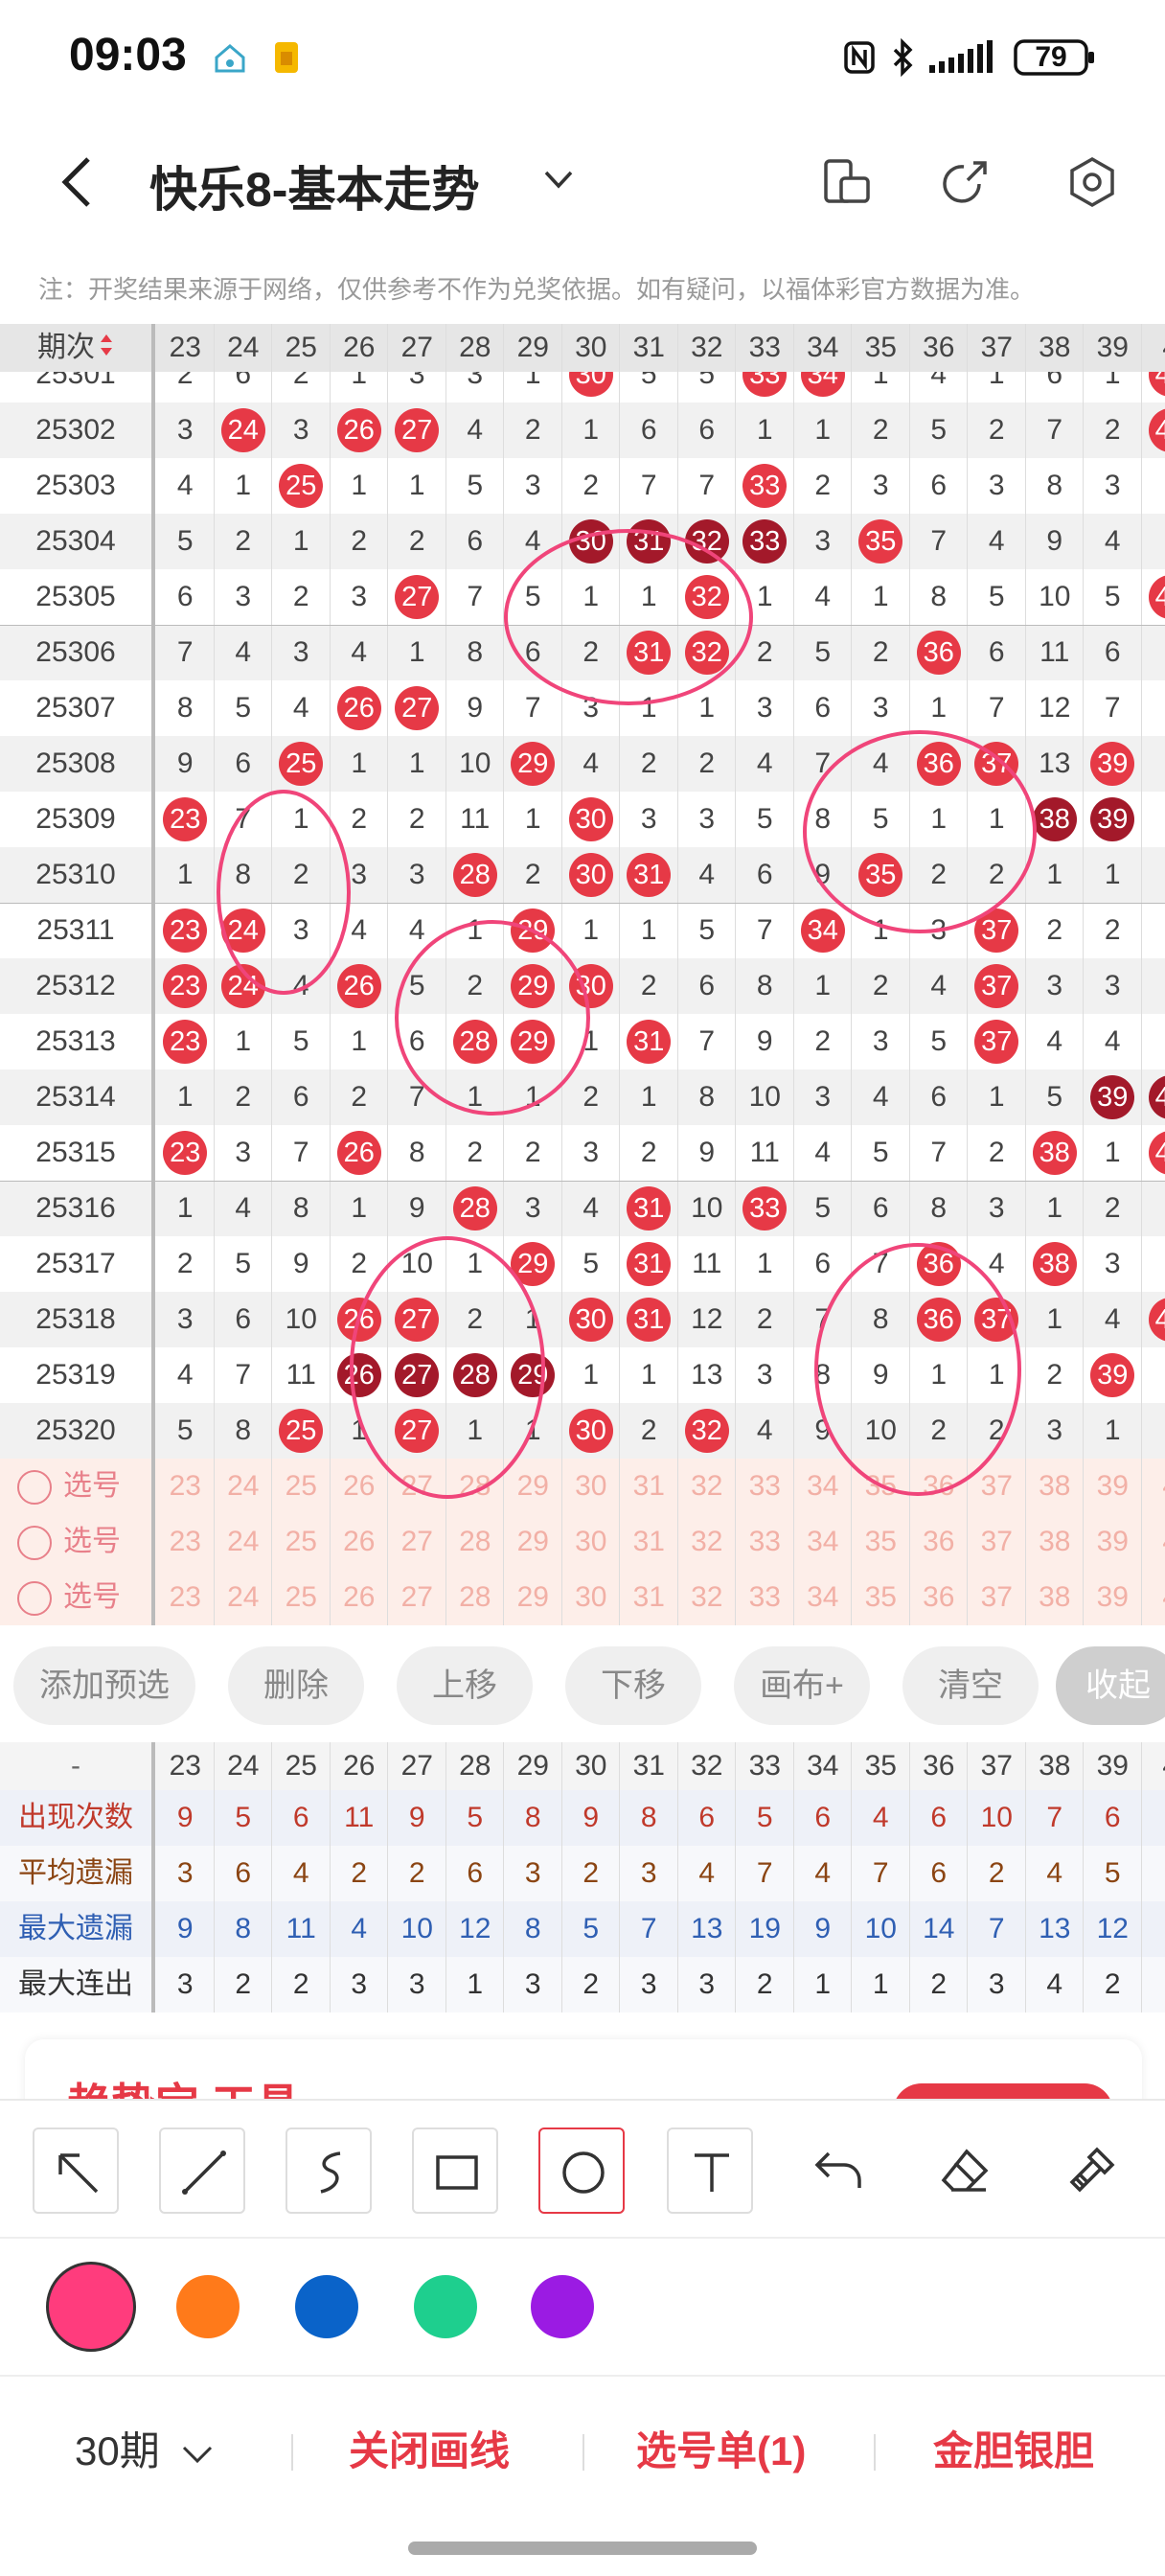 This screenshot has width=1165, height=2576. I want to click on action-bar: 添加预选 删除 上移 下移 画布+ 清空 收起, so click(582, 1685).